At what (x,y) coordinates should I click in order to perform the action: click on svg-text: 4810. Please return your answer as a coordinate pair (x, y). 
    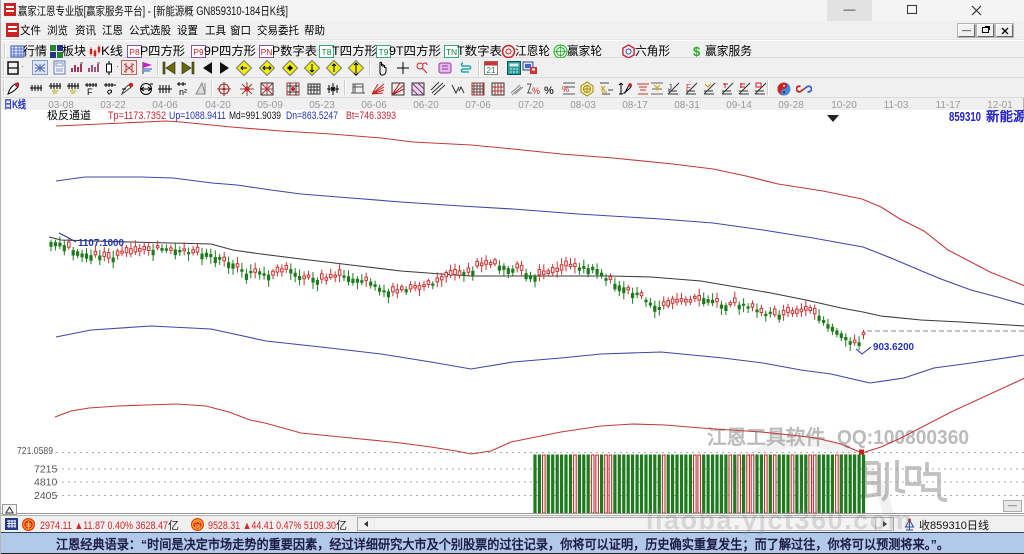
    Looking at the image, I should click on (46, 483).